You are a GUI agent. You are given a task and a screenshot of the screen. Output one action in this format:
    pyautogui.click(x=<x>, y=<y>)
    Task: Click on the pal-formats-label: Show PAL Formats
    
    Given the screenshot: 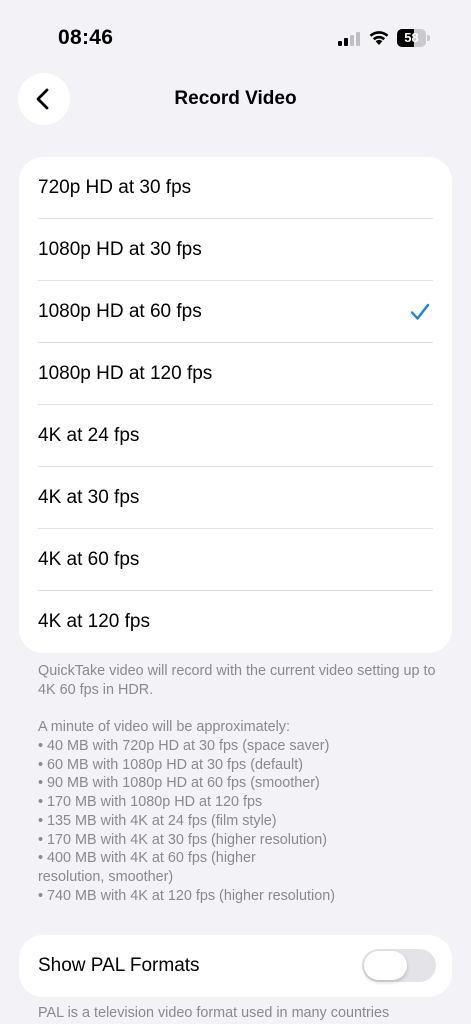 What is the action you would take?
    pyautogui.click(x=119, y=965)
    